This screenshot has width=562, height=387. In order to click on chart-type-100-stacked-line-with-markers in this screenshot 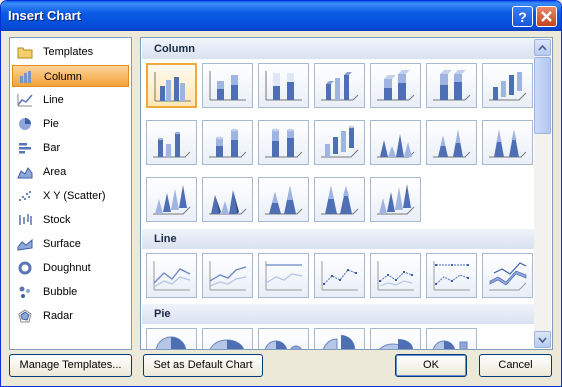, I will do `click(451, 275)`.